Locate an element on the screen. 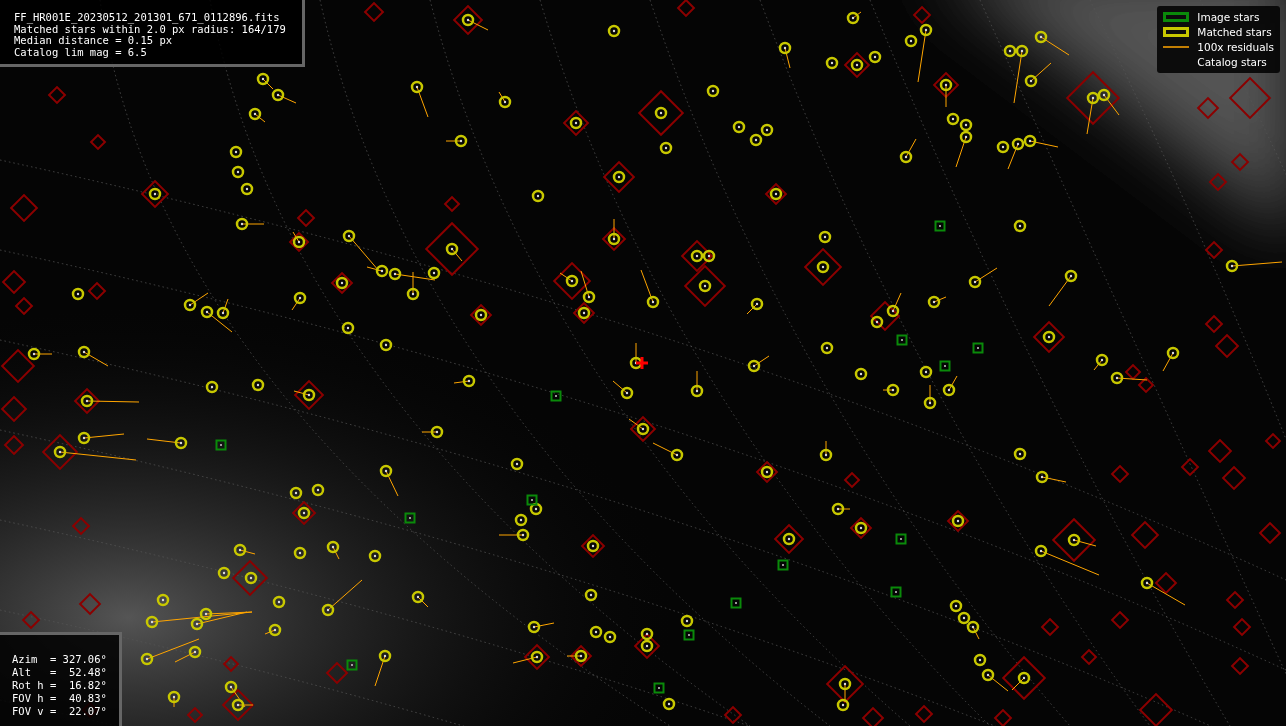  legend-label: Catalog stars is located at coordinates (1232, 62).